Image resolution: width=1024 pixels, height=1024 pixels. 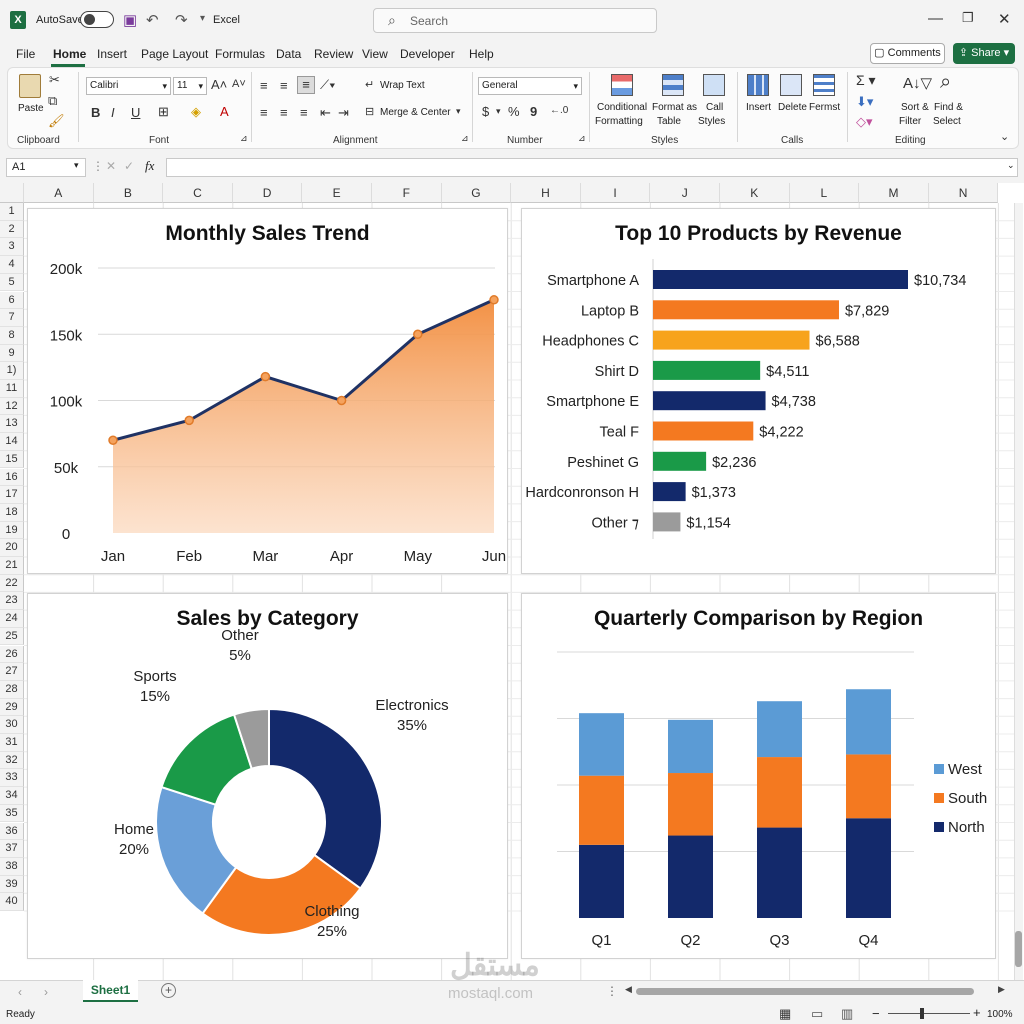 What do you see at coordinates (615, 193) in the screenshot?
I see `column-header: I` at bounding box center [615, 193].